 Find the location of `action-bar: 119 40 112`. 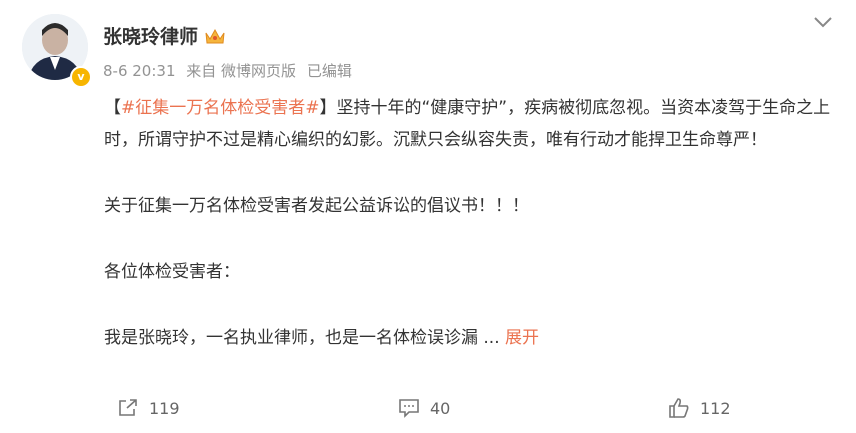

action-bar: 119 40 112 is located at coordinates (428, 410).